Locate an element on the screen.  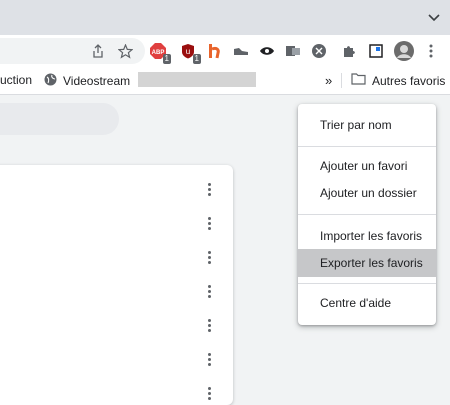
bookmarks-overflow-button: » is located at coordinates (328, 80).